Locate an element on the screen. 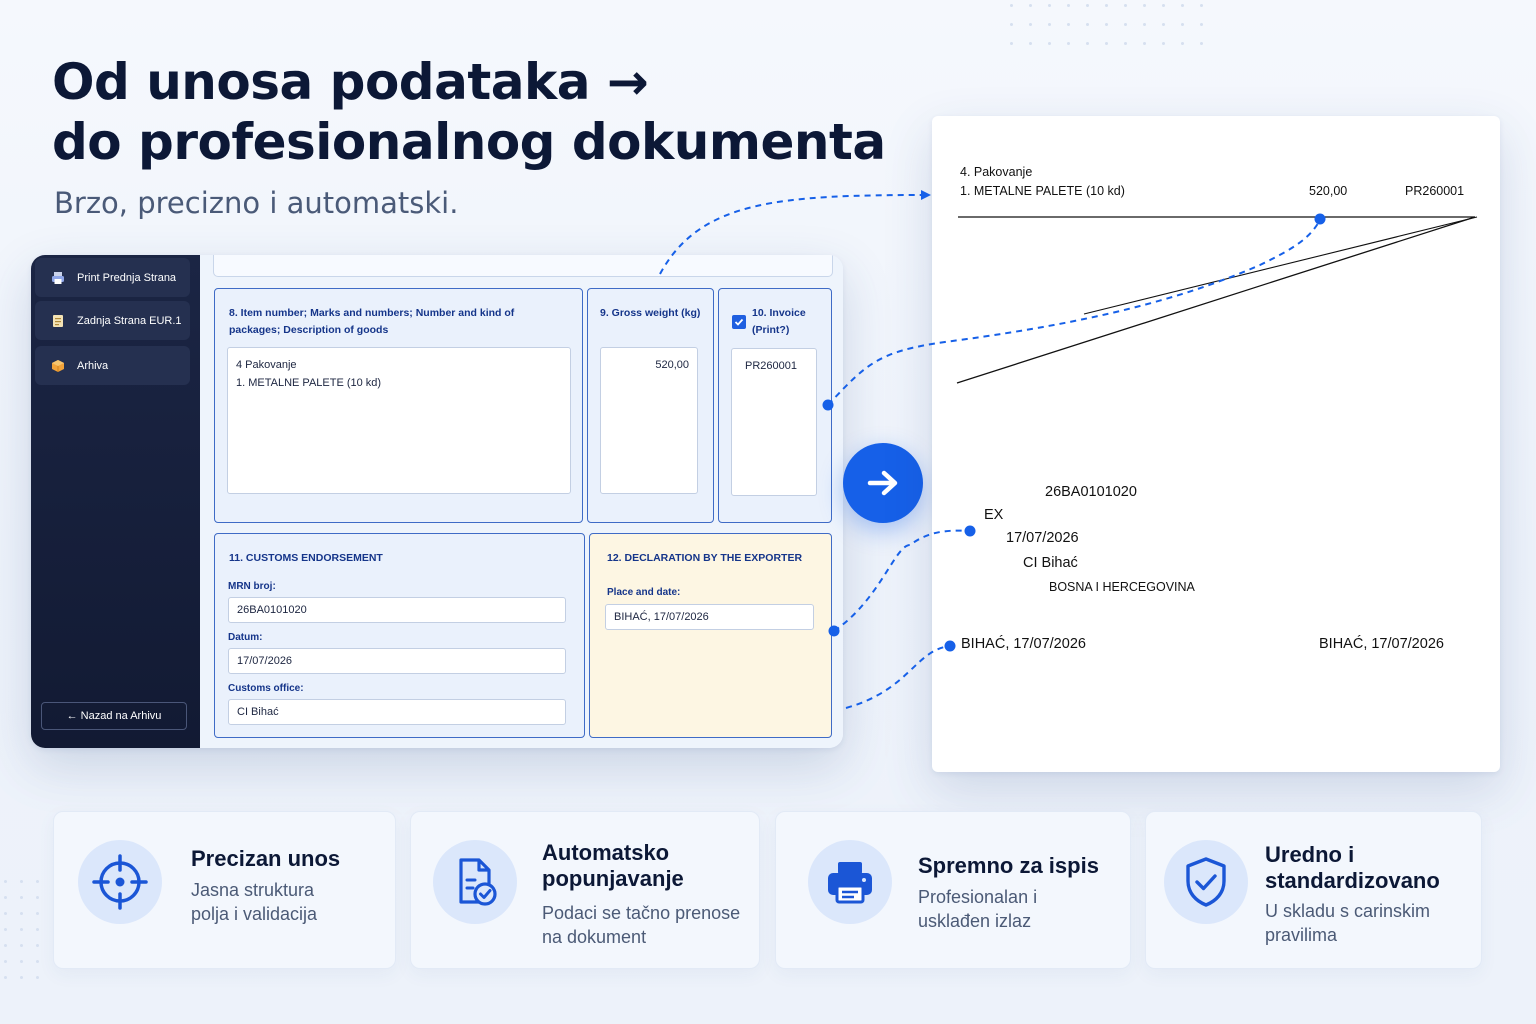 This screenshot has width=1536, height=1024. card-description: Podaci se tačno prenose na dokument is located at coordinates (641, 925).